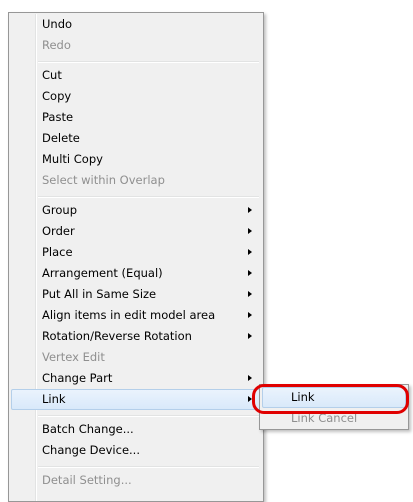 The image size is (413, 502). I want to click on menu-item-redo: Redo, so click(136, 45).